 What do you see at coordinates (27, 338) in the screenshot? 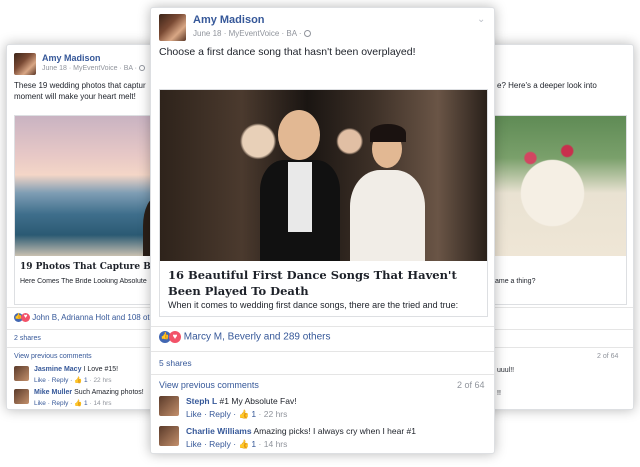
I see `shares-count: 2 shares` at bounding box center [27, 338].